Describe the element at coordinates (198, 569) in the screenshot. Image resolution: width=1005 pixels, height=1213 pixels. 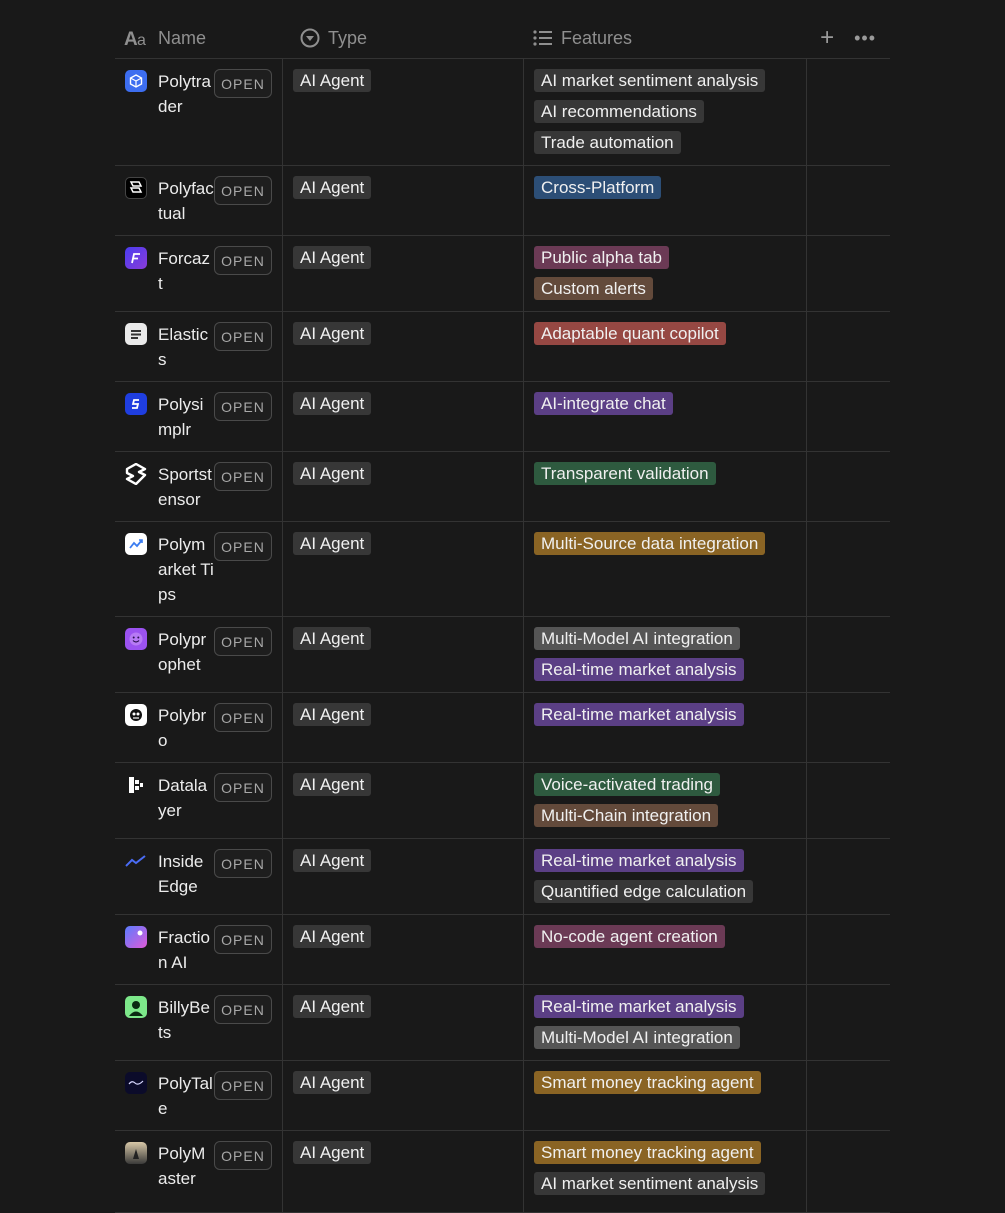
I see `name-cell: Polymarket Tips OPEN` at that location.